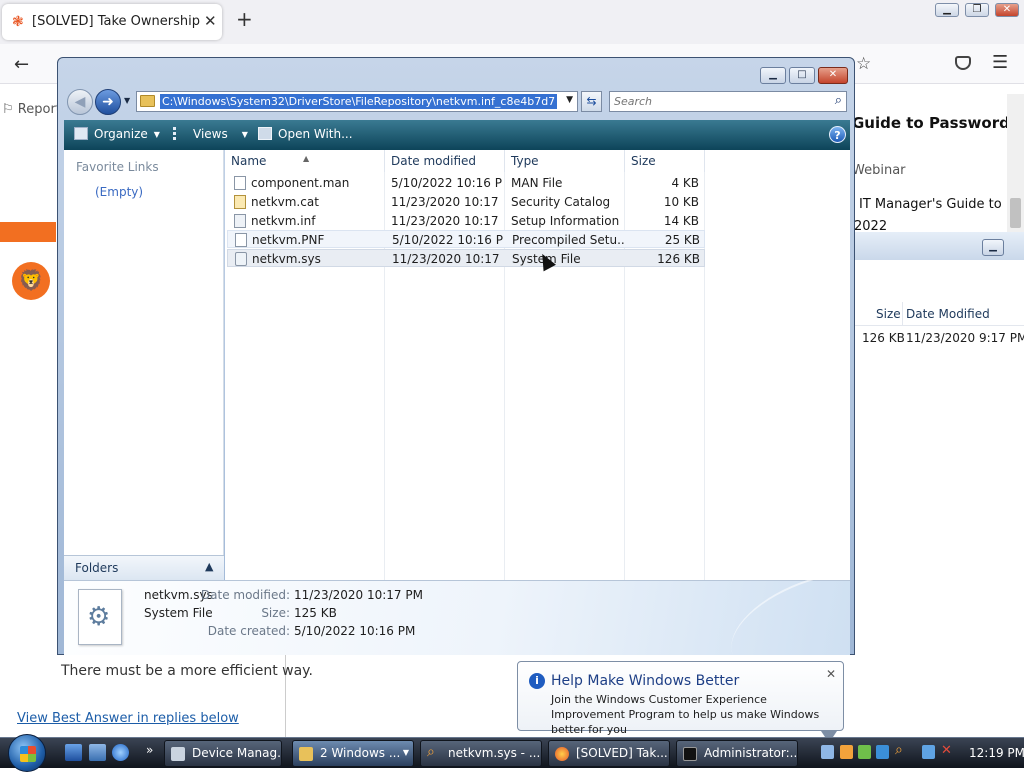  Describe the element at coordinates (965, 338) in the screenshot. I see `bg-row-date: 11/23/2020 9:17 PM` at that location.